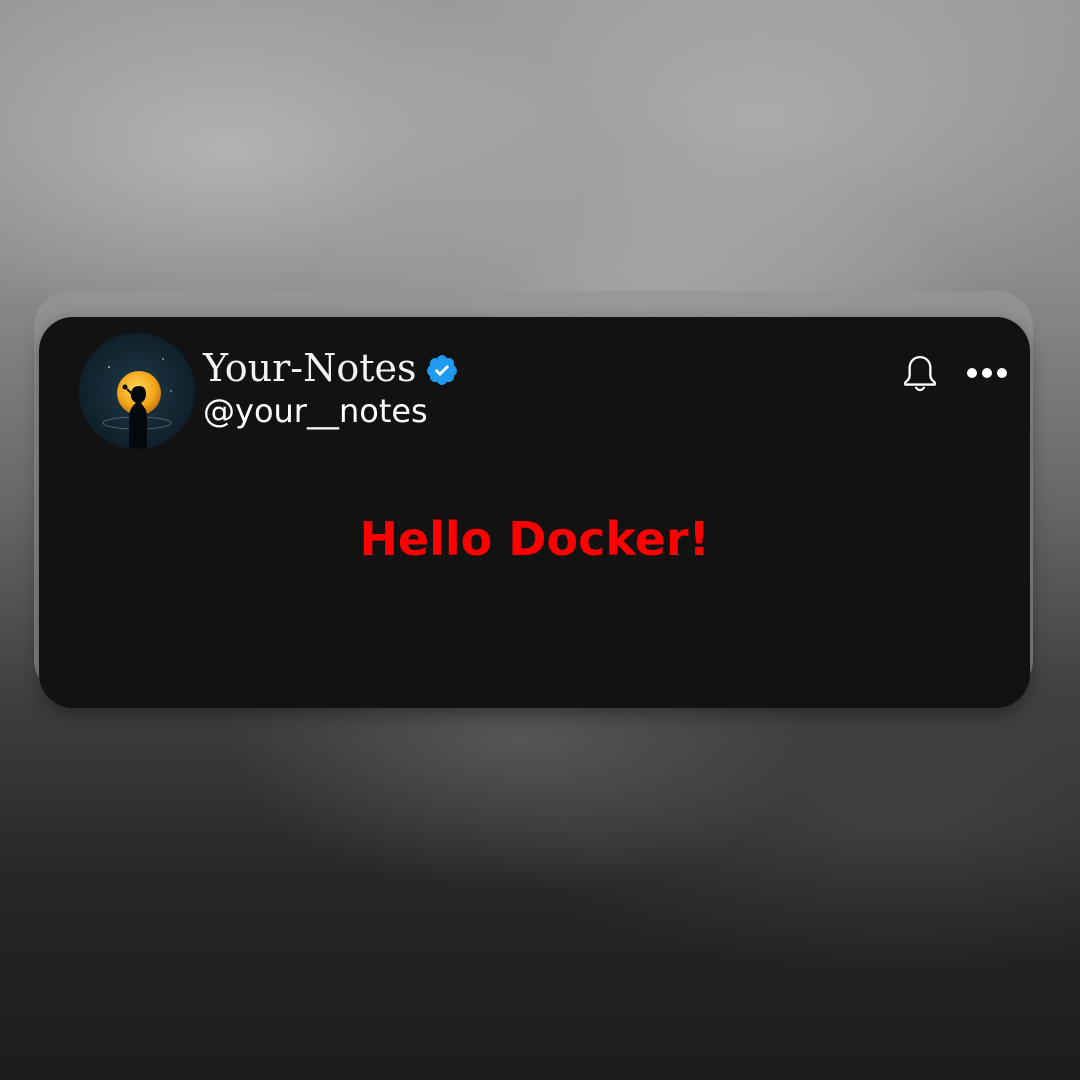  I want to click on avatar, so click(137, 391).